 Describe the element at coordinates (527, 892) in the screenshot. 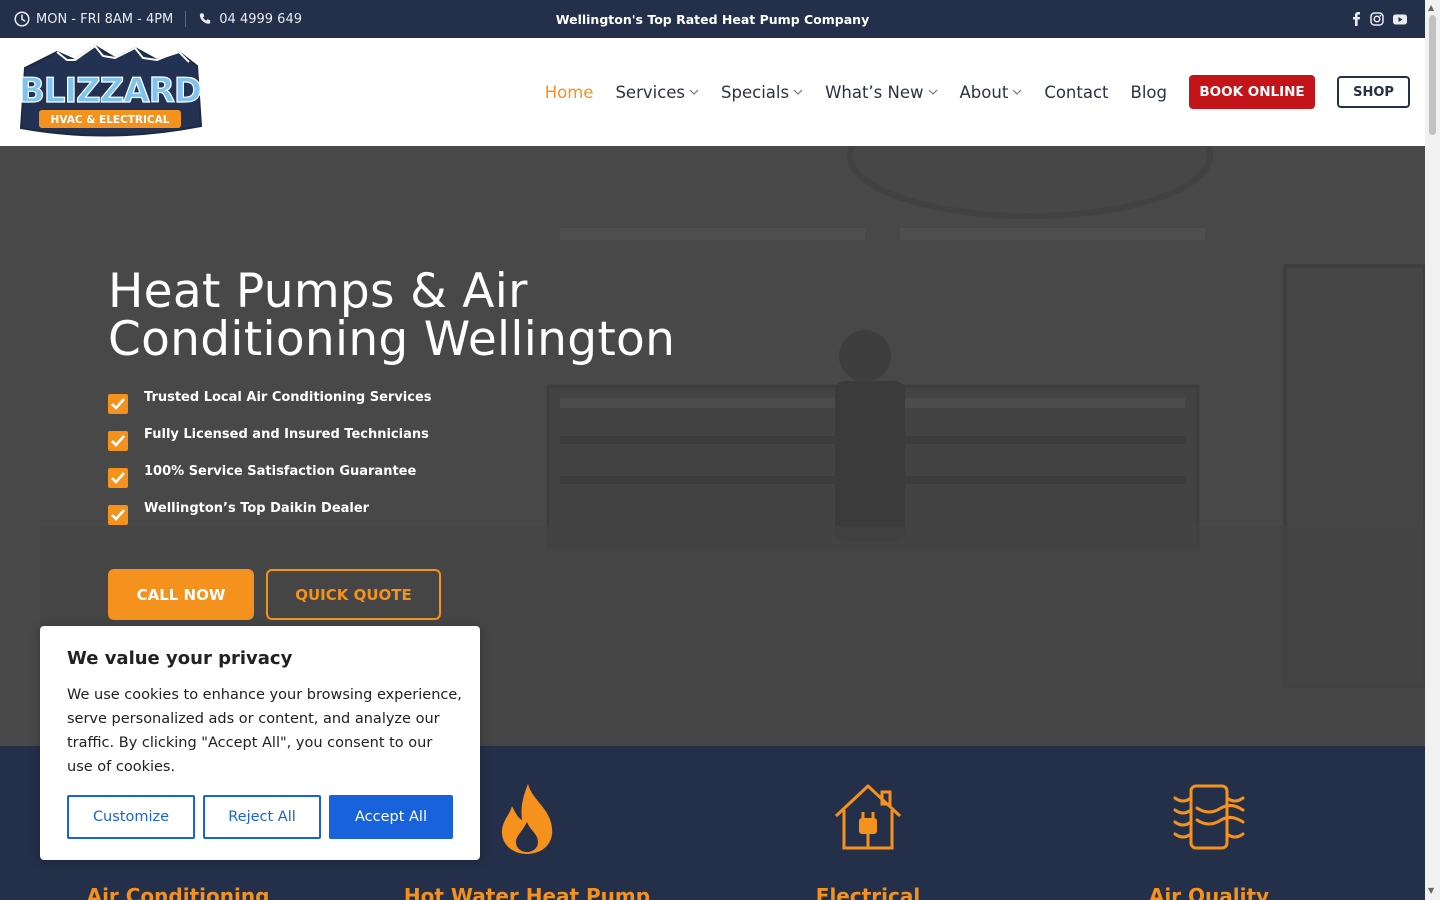

I see `service-title: Hot Water Heat Pump` at that location.